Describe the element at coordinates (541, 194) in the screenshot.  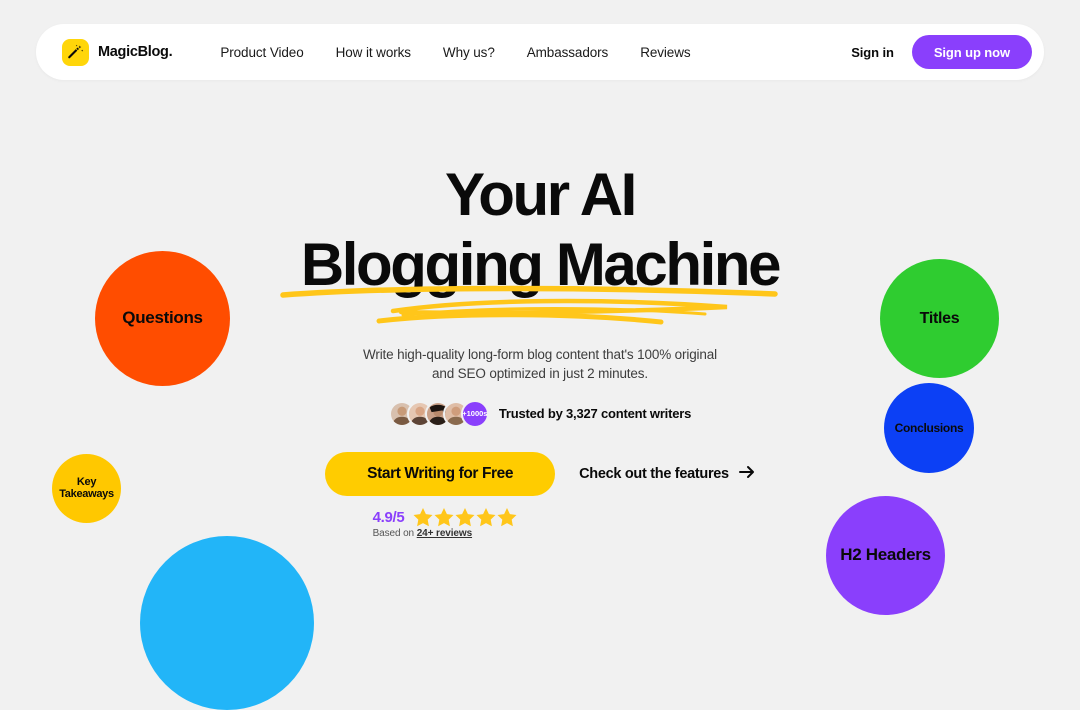
I see `headline-line-1: Your AI` at that location.